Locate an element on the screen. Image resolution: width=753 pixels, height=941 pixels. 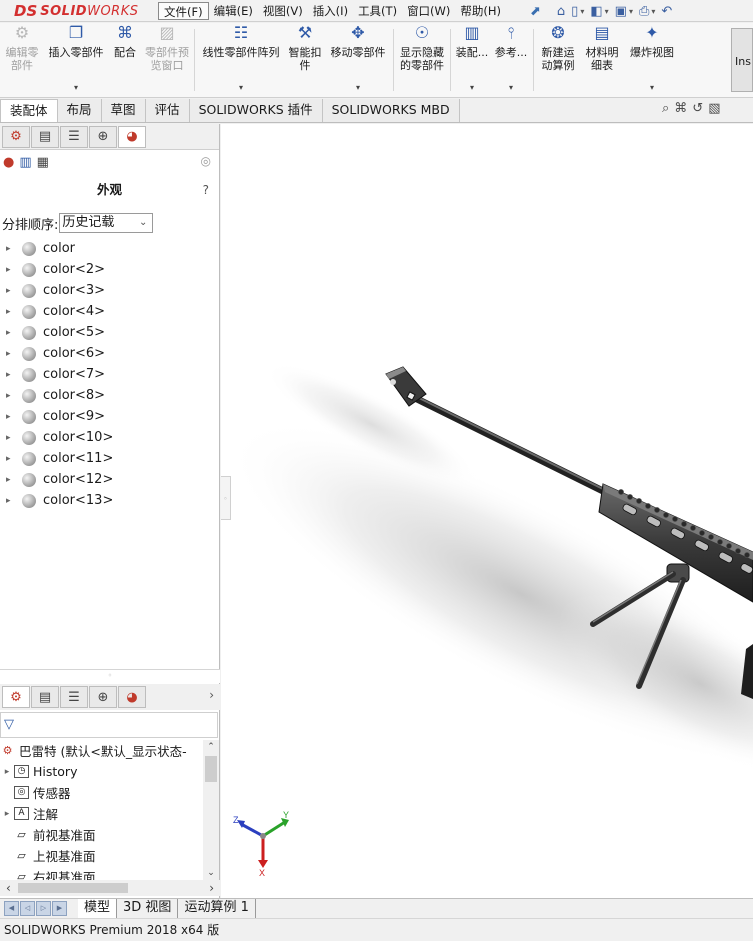
insert-part-button: ❐ 插入零部件 ▾ is located at coordinates (76, 60).